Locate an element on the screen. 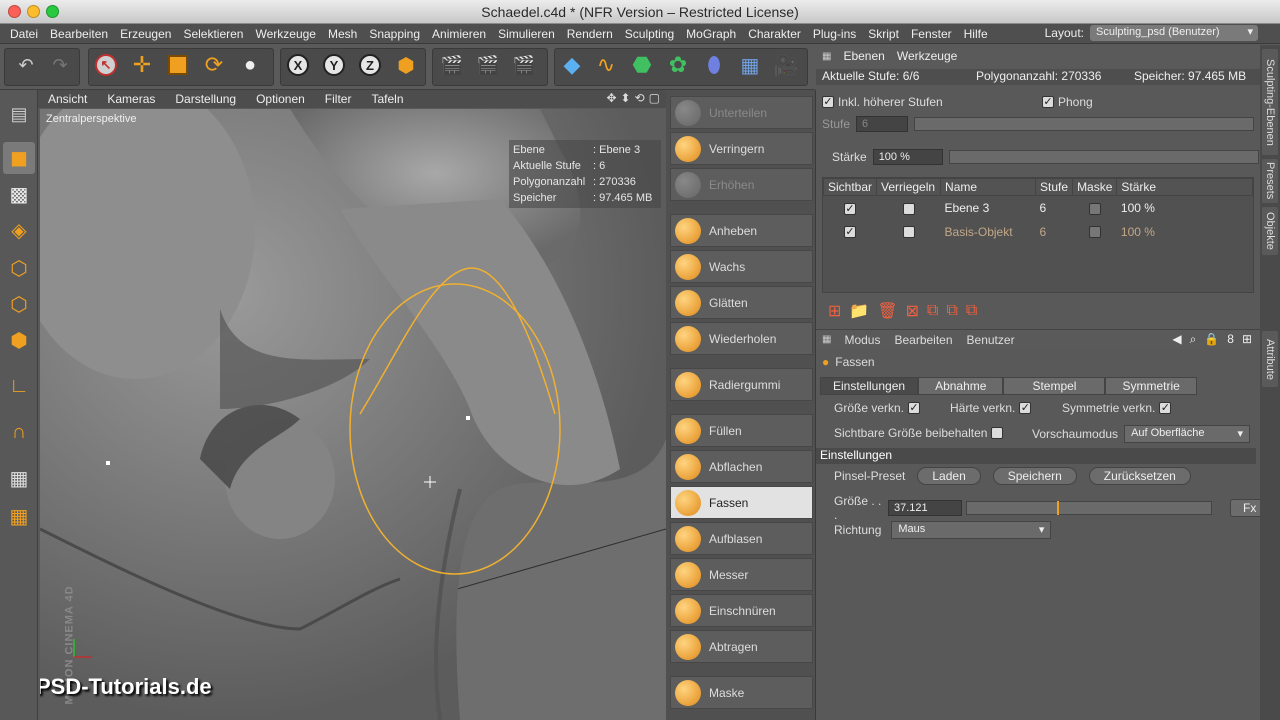 This screenshot has width=1280, height=720. symmetrie-verkn-checkbox: ✓ is located at coordinates (1165, 408).